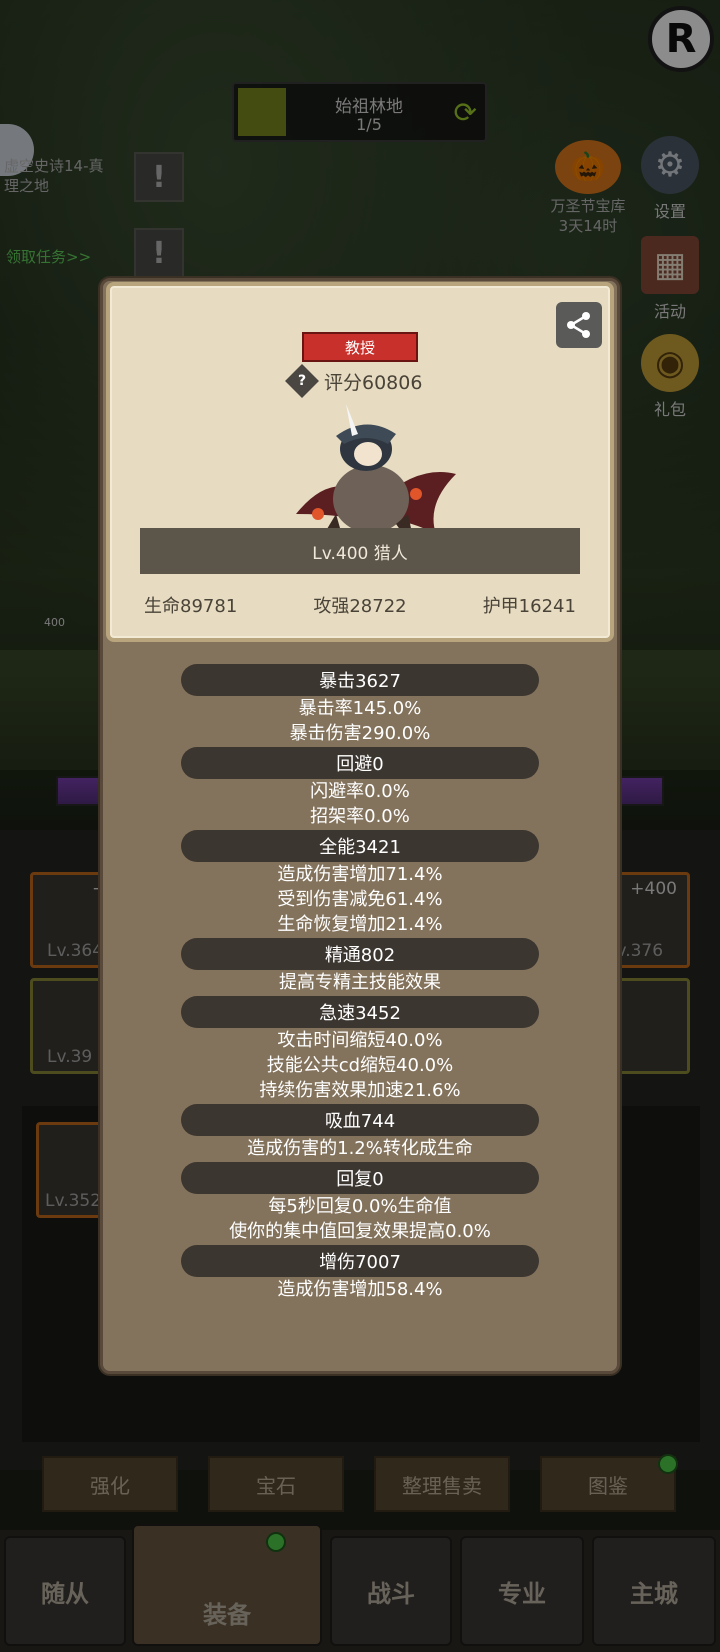  I want to click on stat-group: 全能3421 造成伤害增加71.4% 受到伤害减免61.4% 生命恢复增加21.4%, so click(360, 883).